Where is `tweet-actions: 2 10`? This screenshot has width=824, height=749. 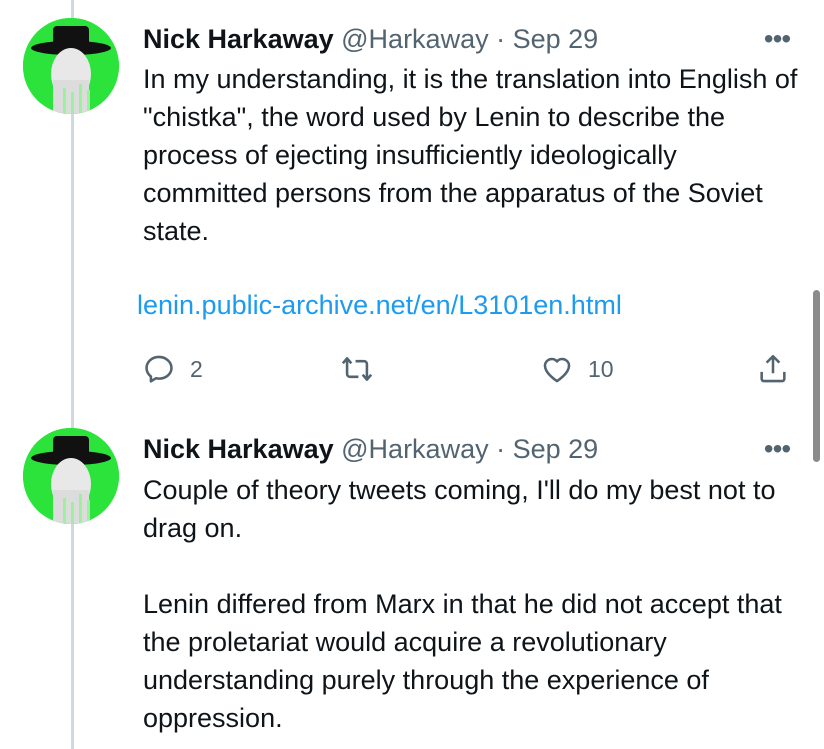
tweet-actions: 2 10 is located at coordinates (470, 369).